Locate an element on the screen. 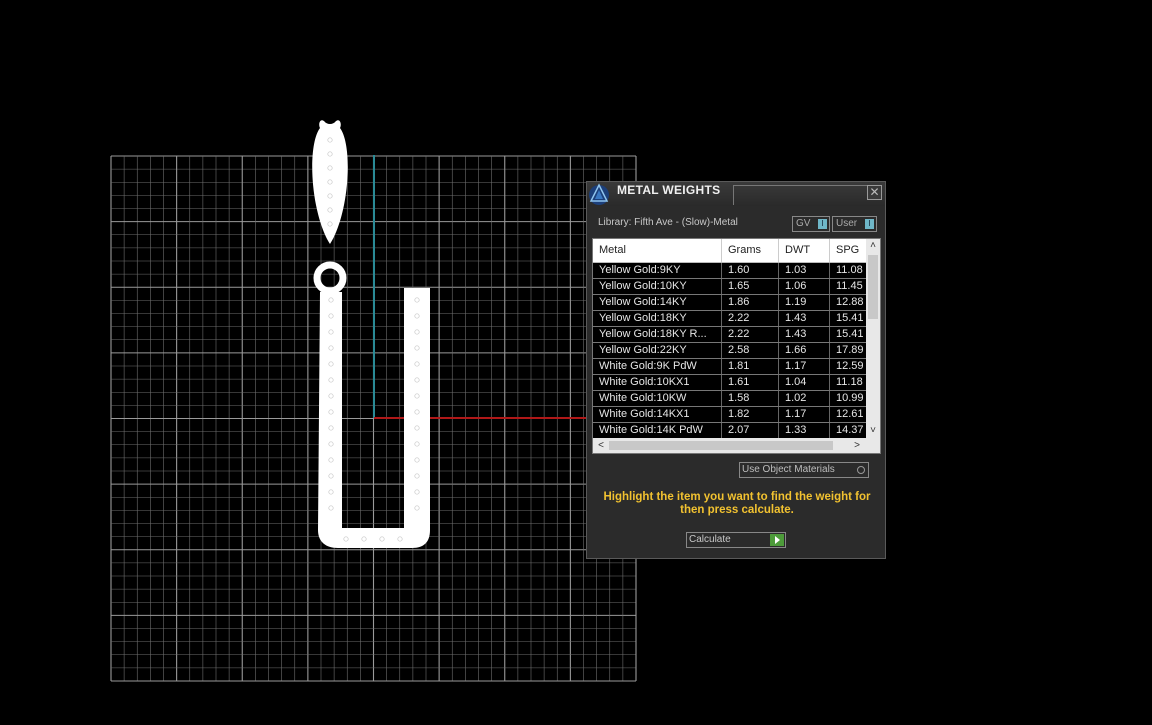 The image size is (1152, 725). scroll-left-icon: < is located at coordinates (601, 445).